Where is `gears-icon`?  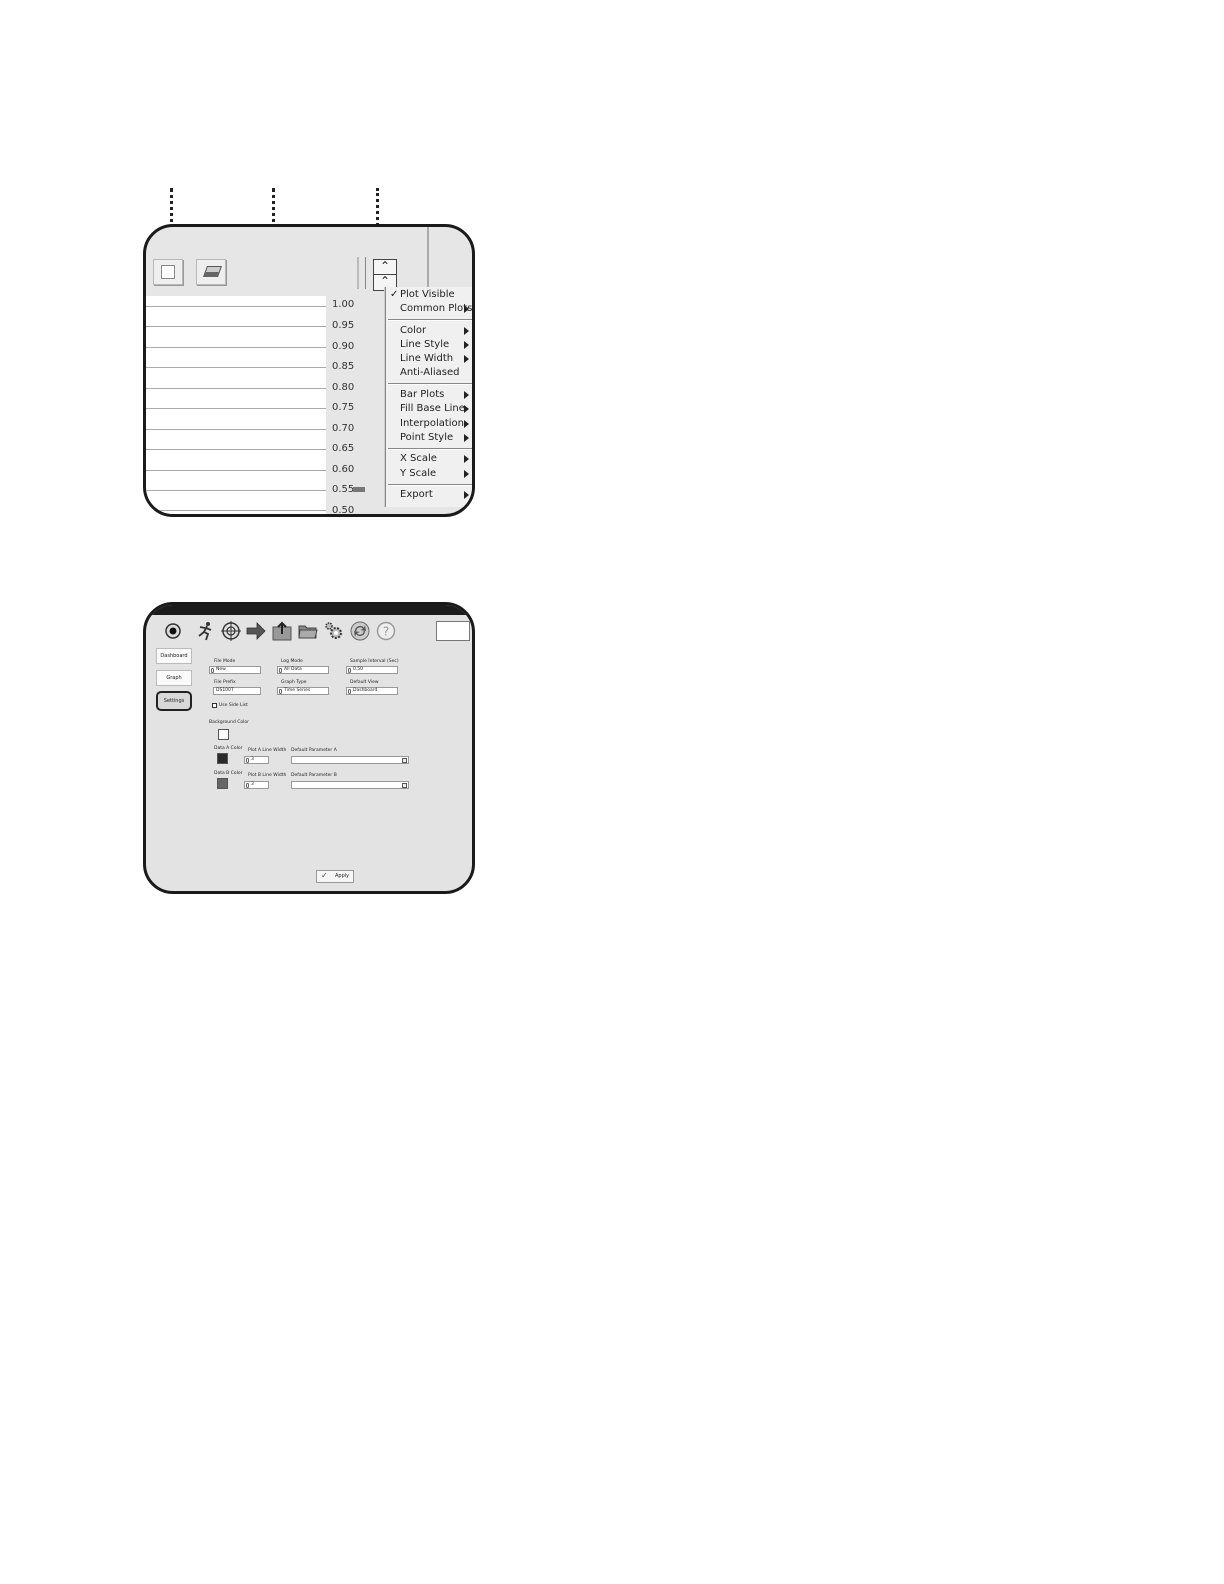 gears-icon is located at coordinates (334, 631).